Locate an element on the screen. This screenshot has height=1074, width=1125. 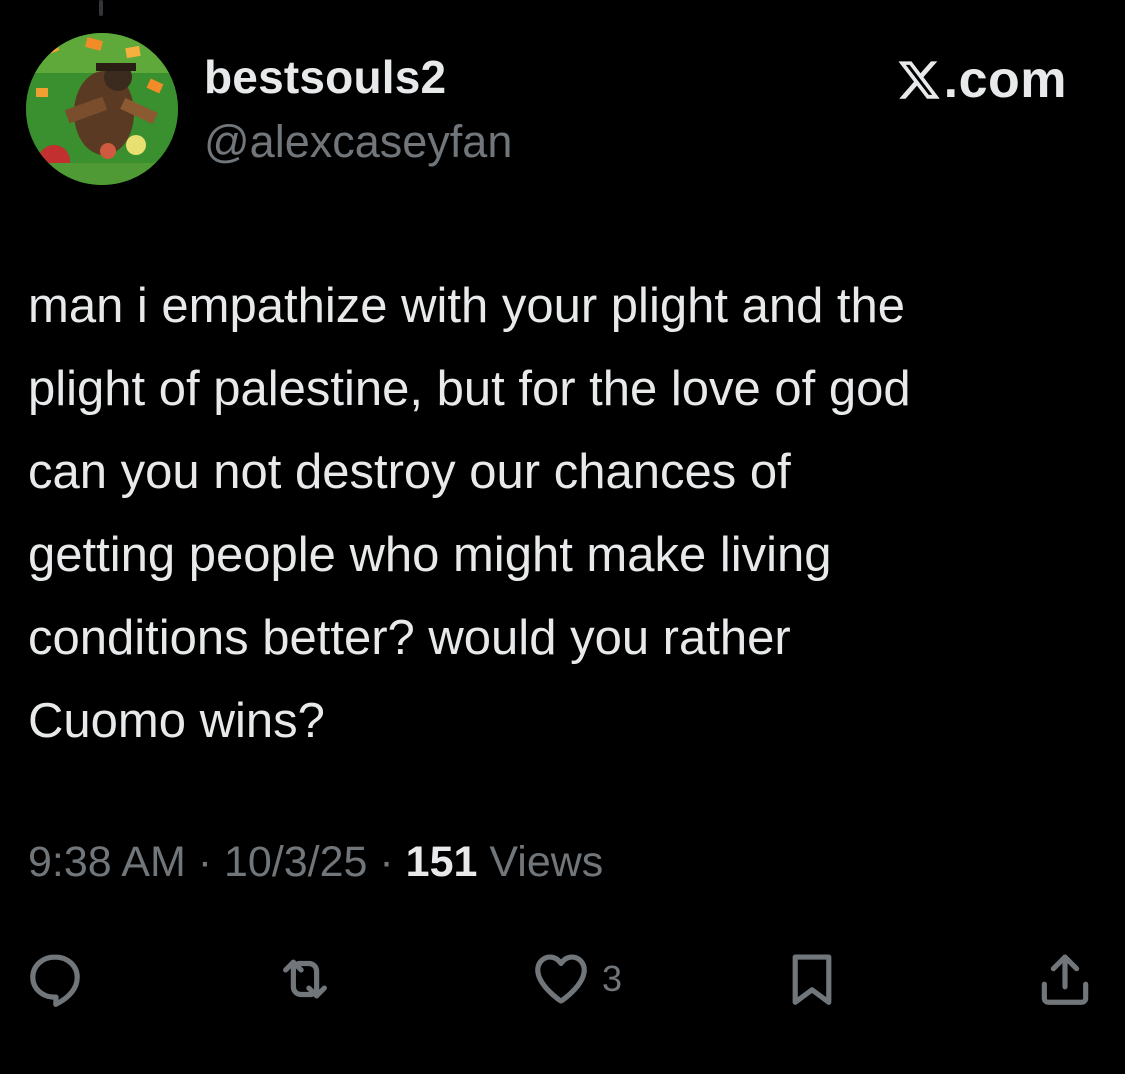
thread-connector-line is located at coordinates (101, 8).